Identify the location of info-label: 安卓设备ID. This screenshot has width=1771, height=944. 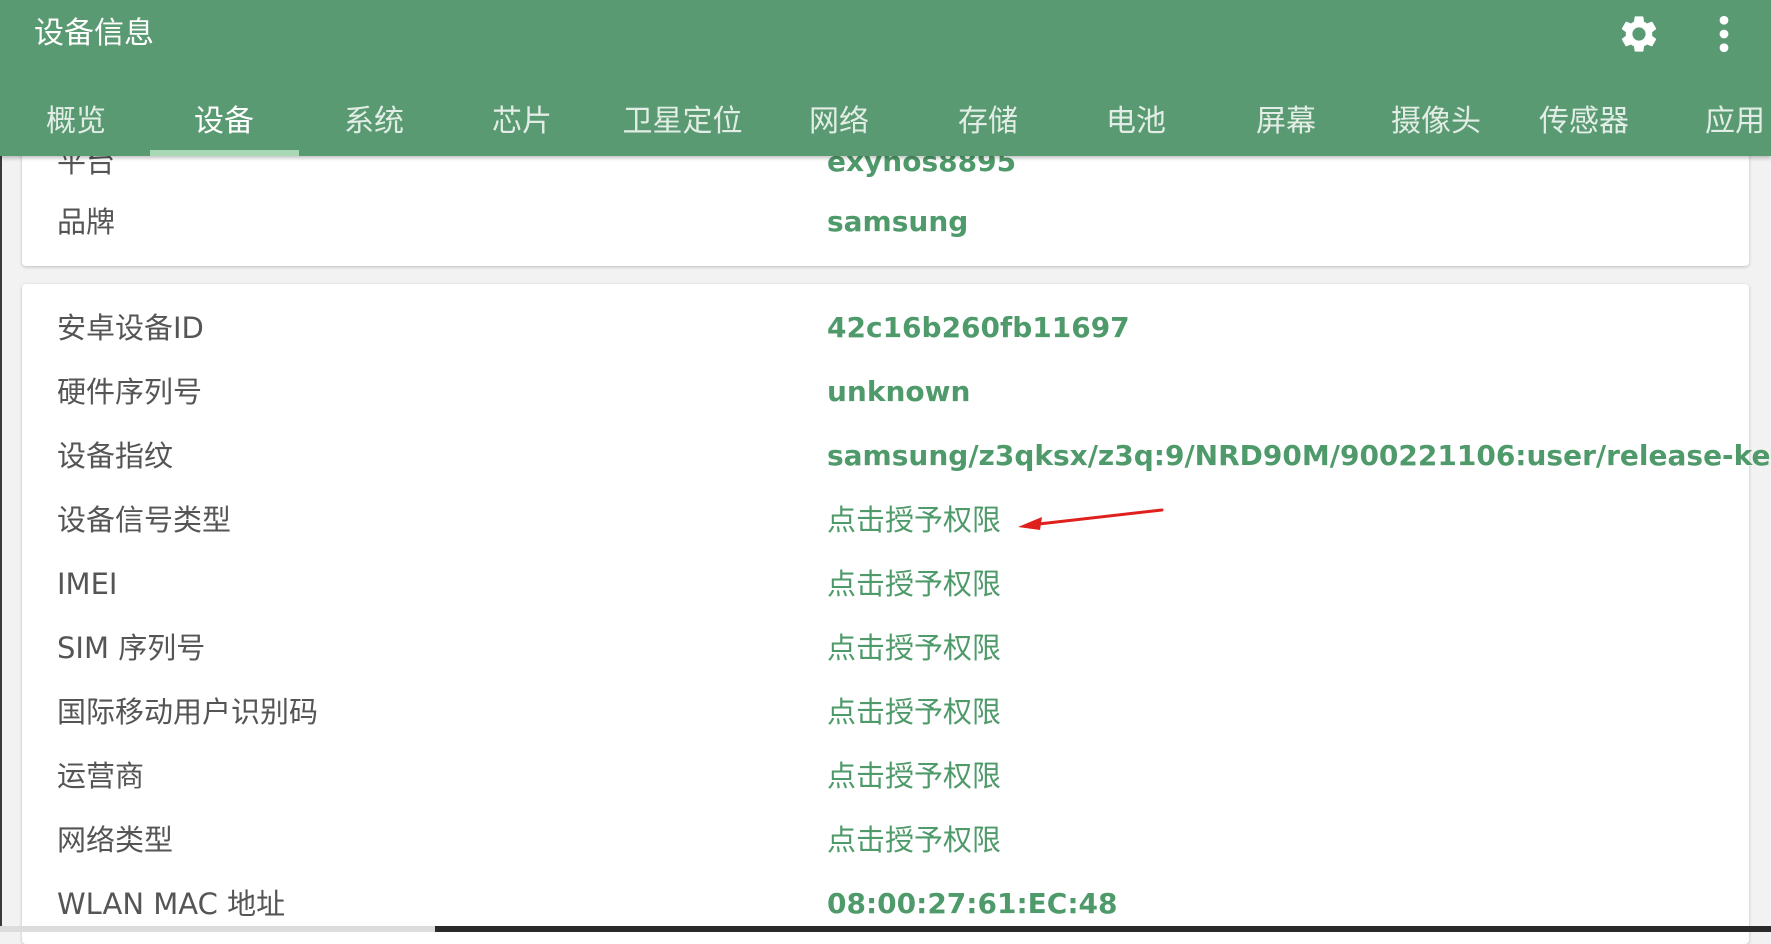
(130, 328).